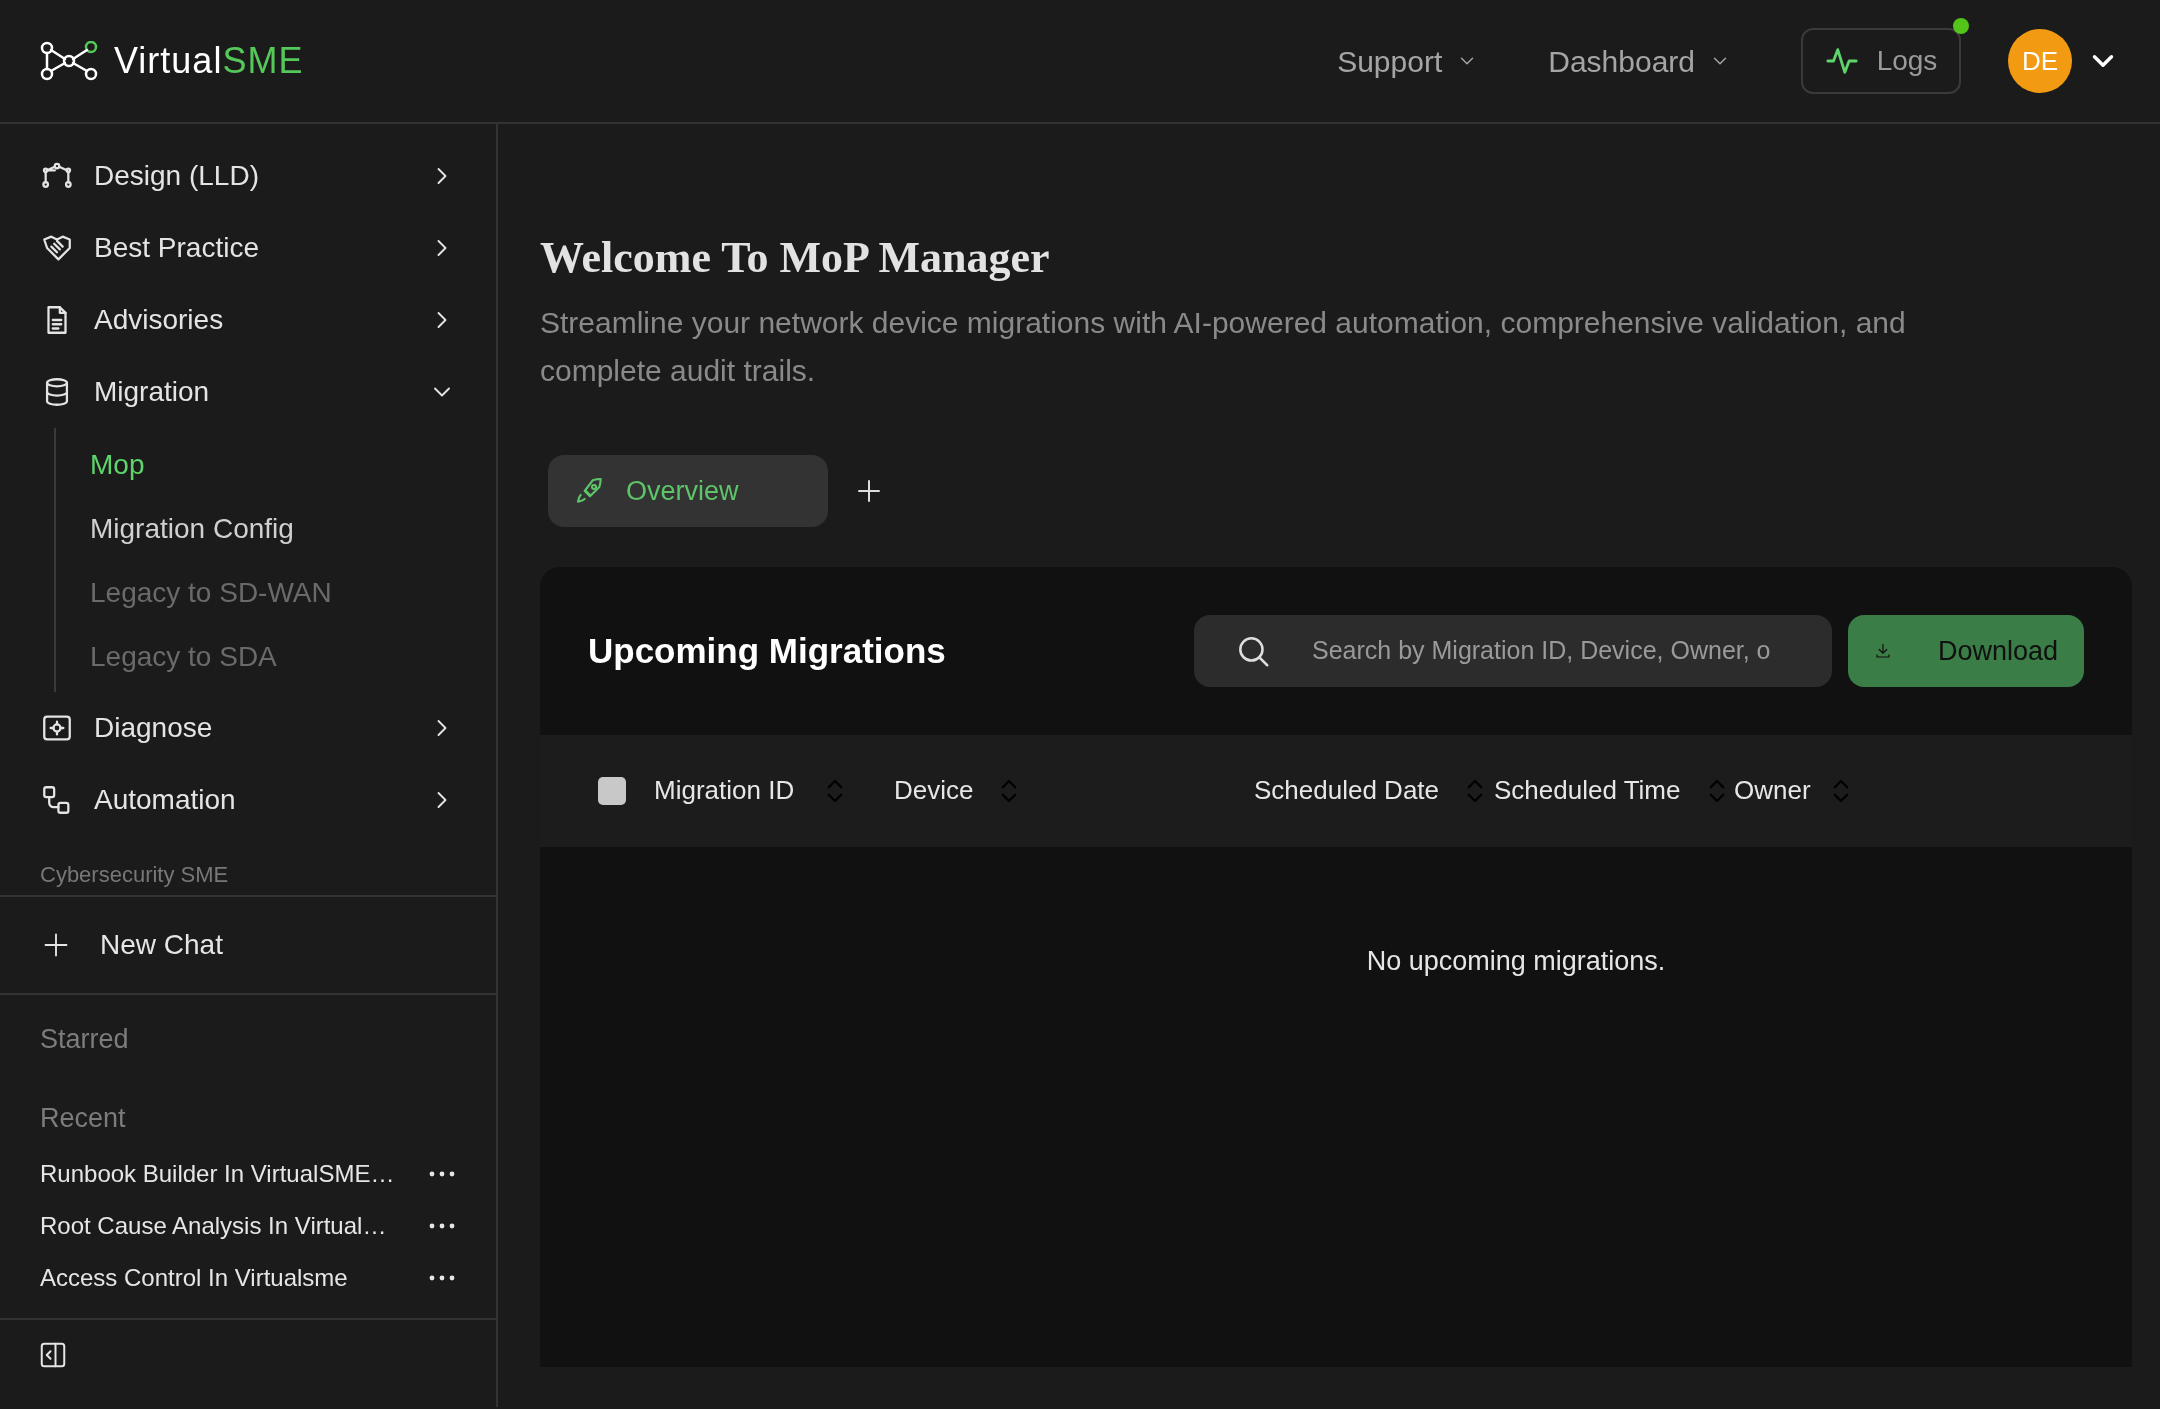  Describe the element at coordinates (1347, 791) in the screenshot. I see `column-header: Scheduled Date` at that location.